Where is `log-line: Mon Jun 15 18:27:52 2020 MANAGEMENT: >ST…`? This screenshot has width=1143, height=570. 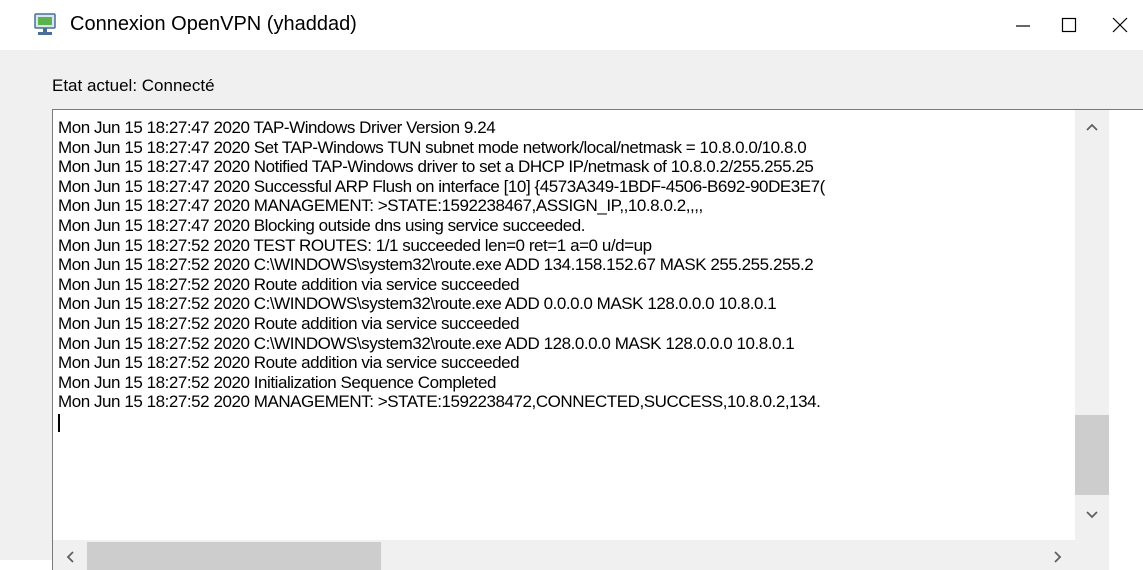 log-line: Mon Jun 15 18:27:52 2020 MANAGEMENT: >ST… is located at coordinates (439, 402).